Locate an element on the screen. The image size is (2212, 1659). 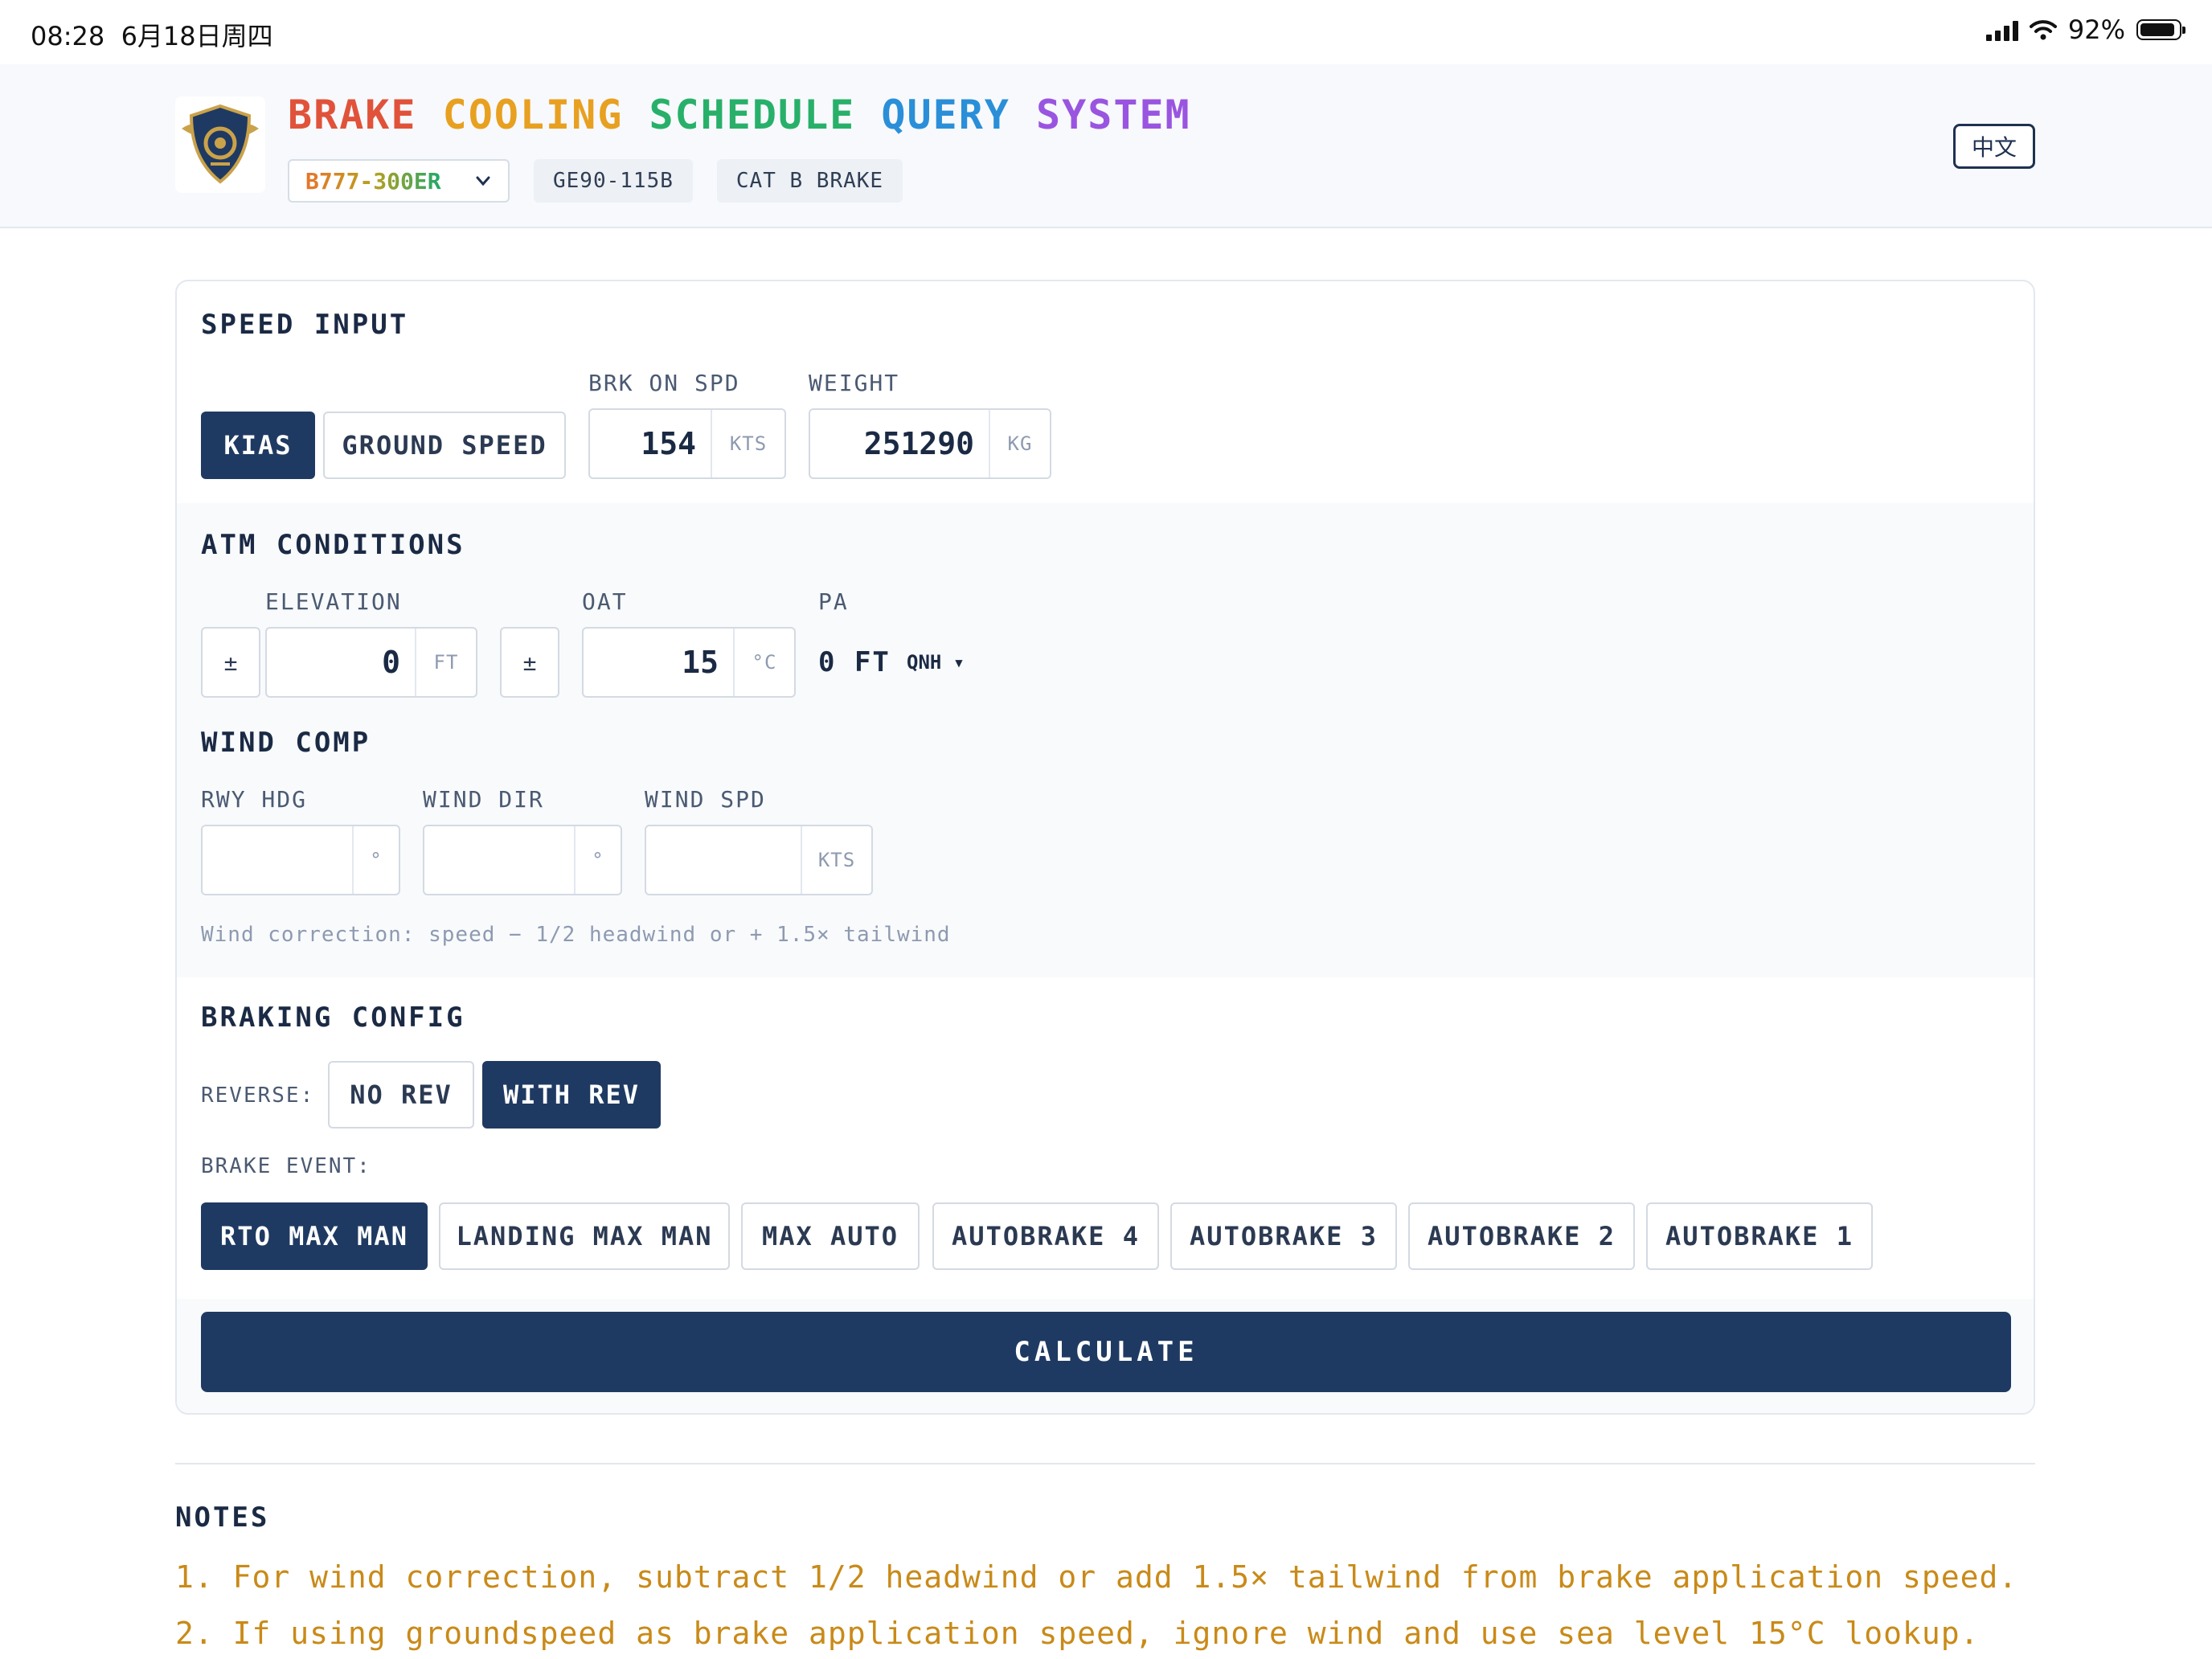
section-title-atm-conditions: ATM CONDITIONS is located at coordinates (333, 545).